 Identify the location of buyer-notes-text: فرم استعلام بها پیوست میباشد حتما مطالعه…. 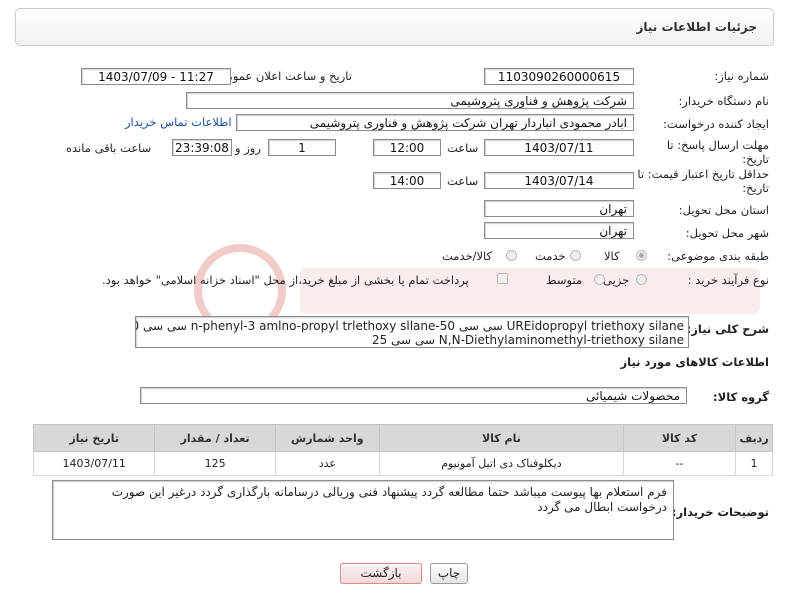
(389, 499).